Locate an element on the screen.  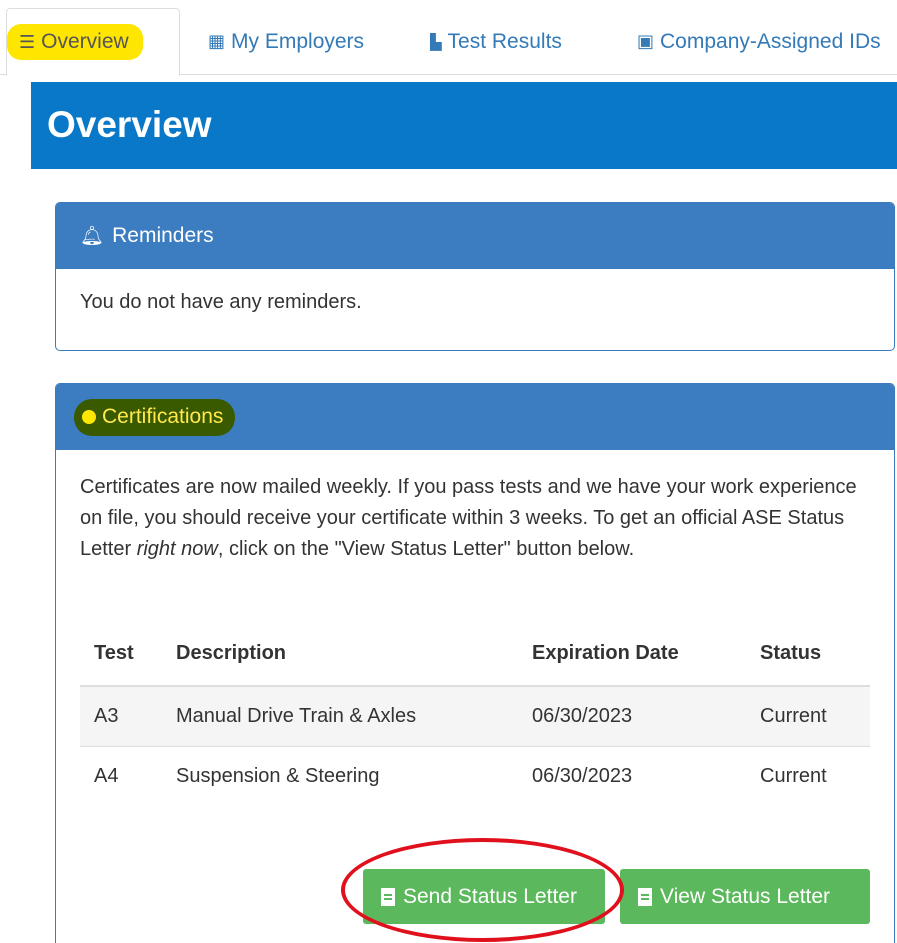
page-banner: Overview is located at coordinates (464, 125).